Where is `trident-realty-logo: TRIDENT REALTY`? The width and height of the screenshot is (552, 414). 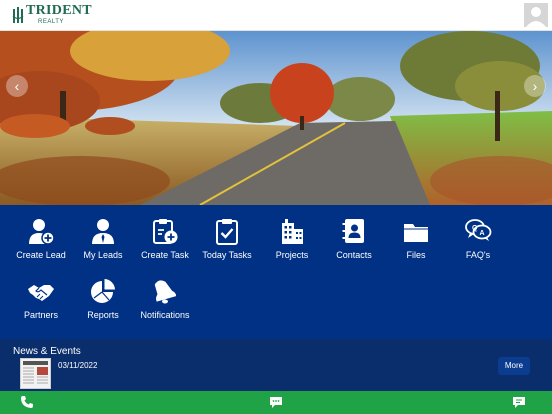 trident-realty-logo: TRIDENT REALTY is located at coordinates (52, 15).